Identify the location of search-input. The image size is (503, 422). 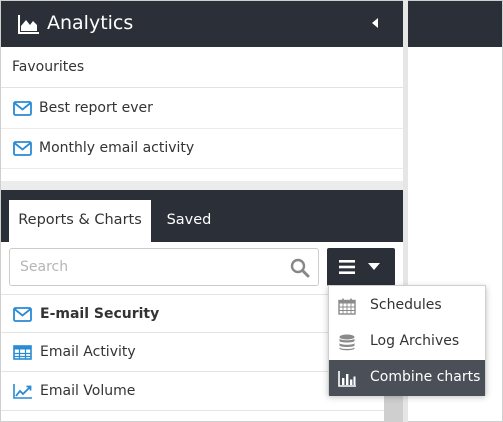
(150, 267).